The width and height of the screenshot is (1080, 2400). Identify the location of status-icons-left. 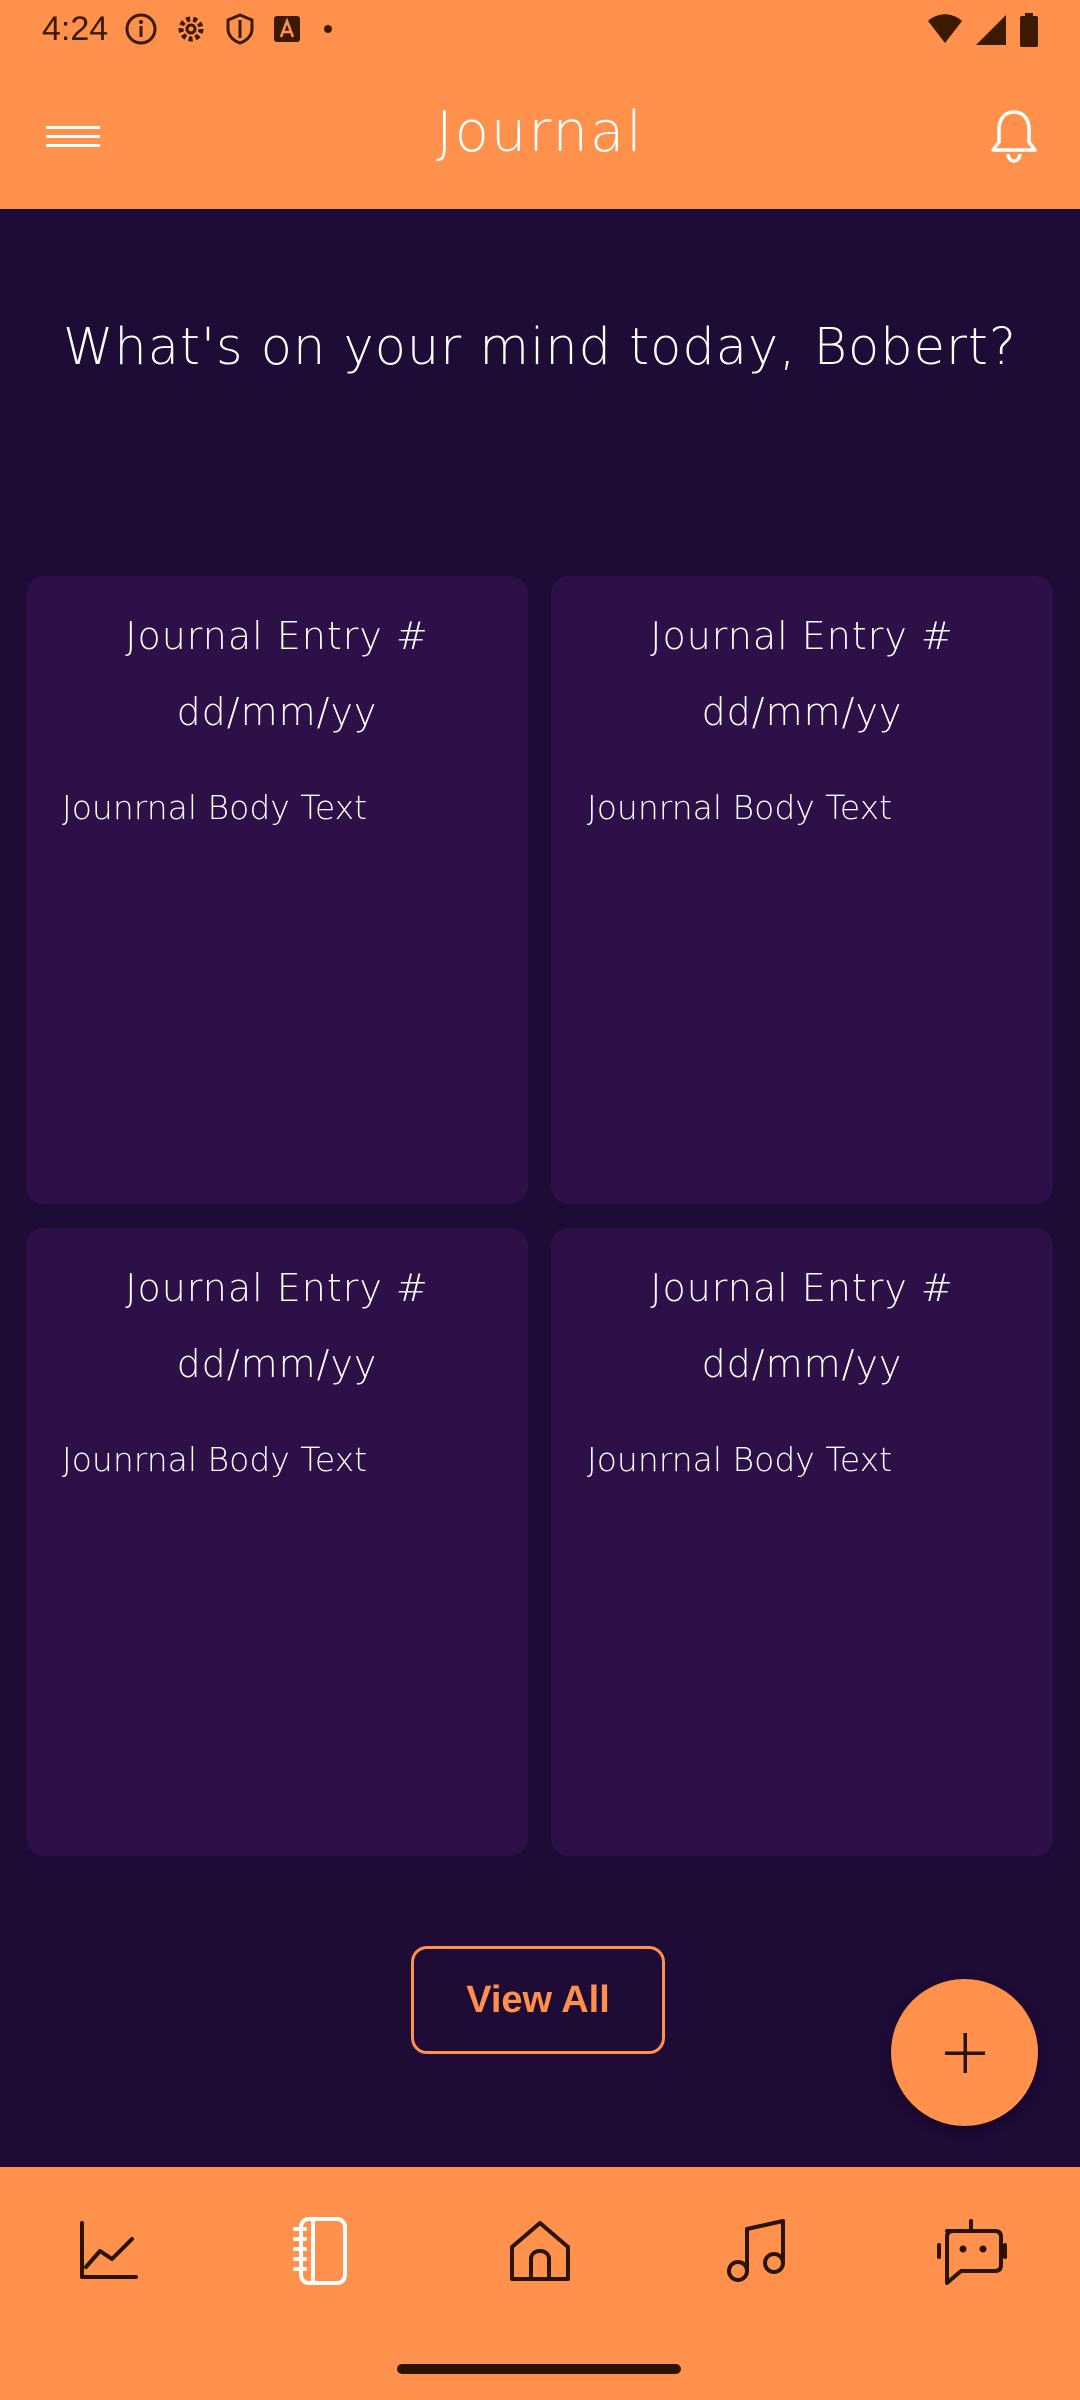
(231, 29).